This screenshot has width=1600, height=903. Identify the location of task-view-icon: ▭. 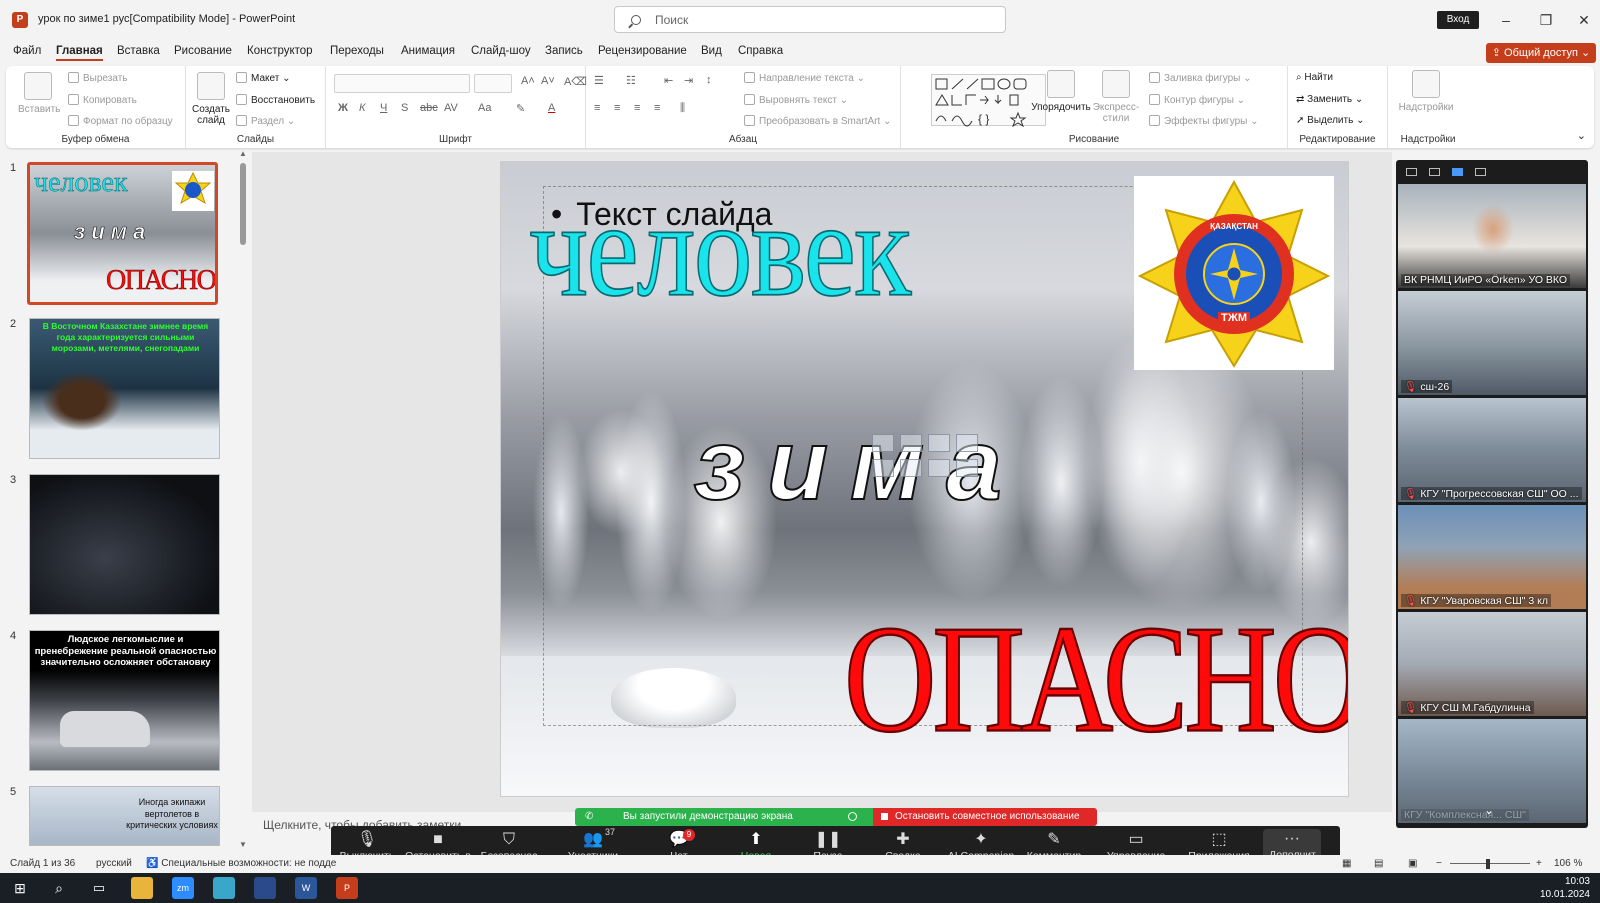
(99, 888).